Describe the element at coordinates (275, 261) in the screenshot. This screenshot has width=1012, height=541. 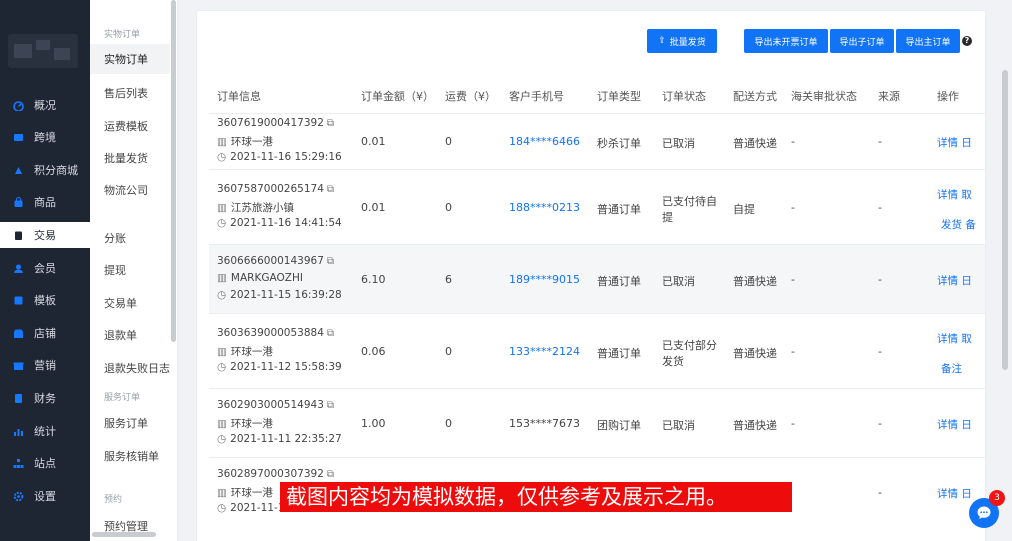
I see `order-id: 3606666000143967 ⧉` at that location.